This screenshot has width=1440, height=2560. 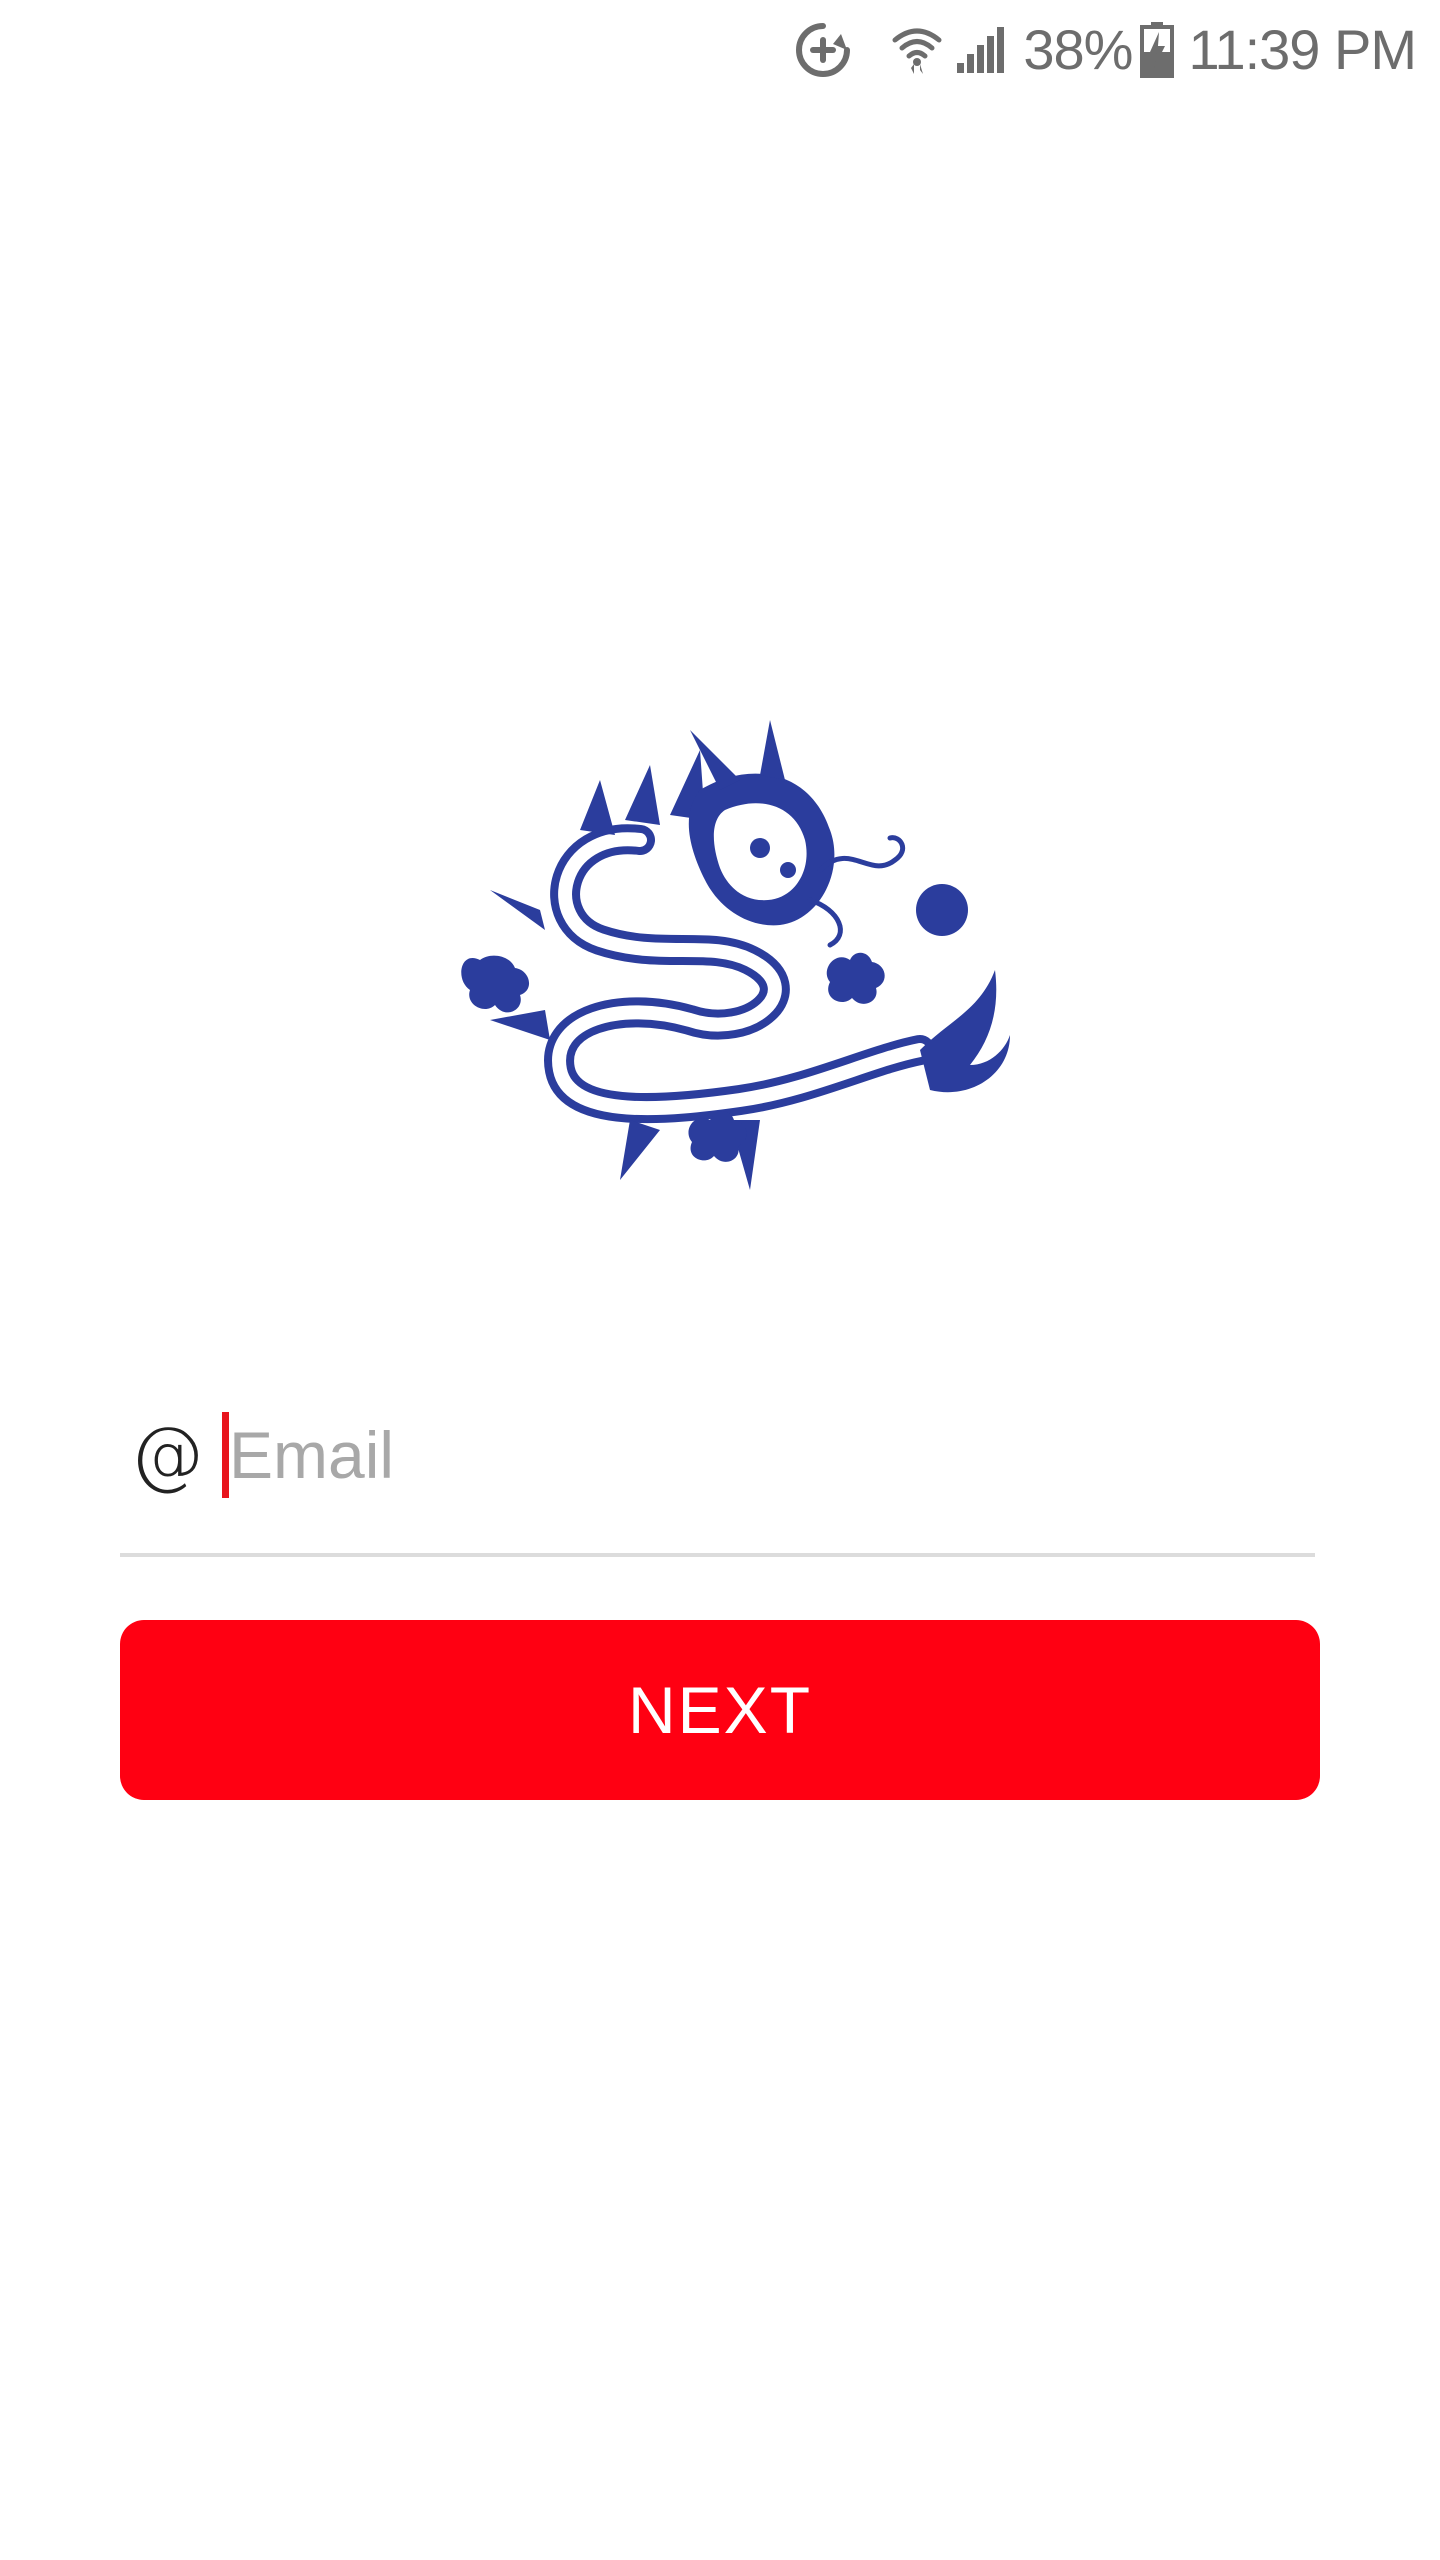 What do you see at coordinates (167, 1455) in the screenshot?
I see `at-sign-icon: @` at bounding box center [167, 1455].